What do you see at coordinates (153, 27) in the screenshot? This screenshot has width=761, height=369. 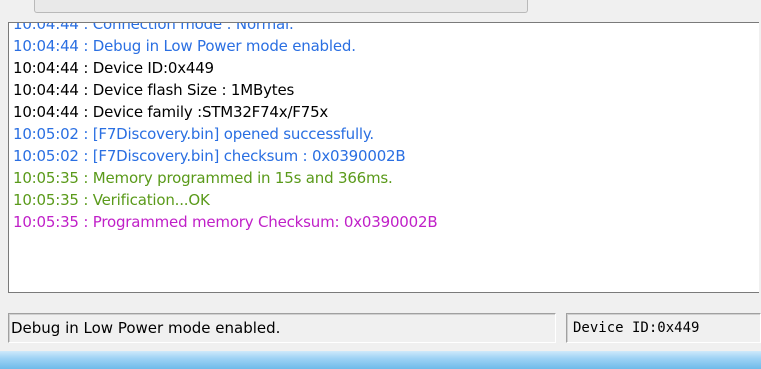 I see `log-line: 10:04:44 : Connection mode : Normal.` at bounding box center [153, 27].